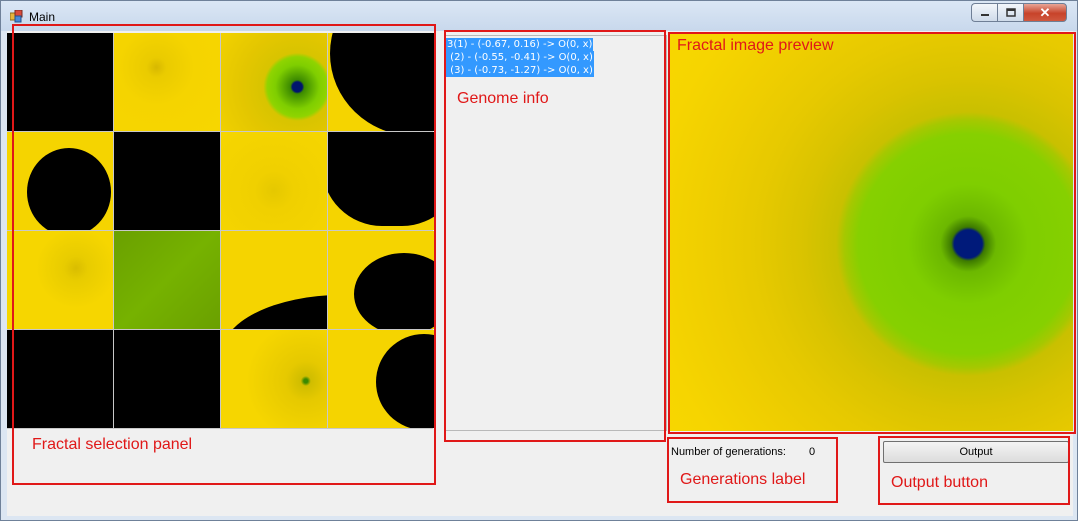  I want to click on minimize-button, so click(984, 12).